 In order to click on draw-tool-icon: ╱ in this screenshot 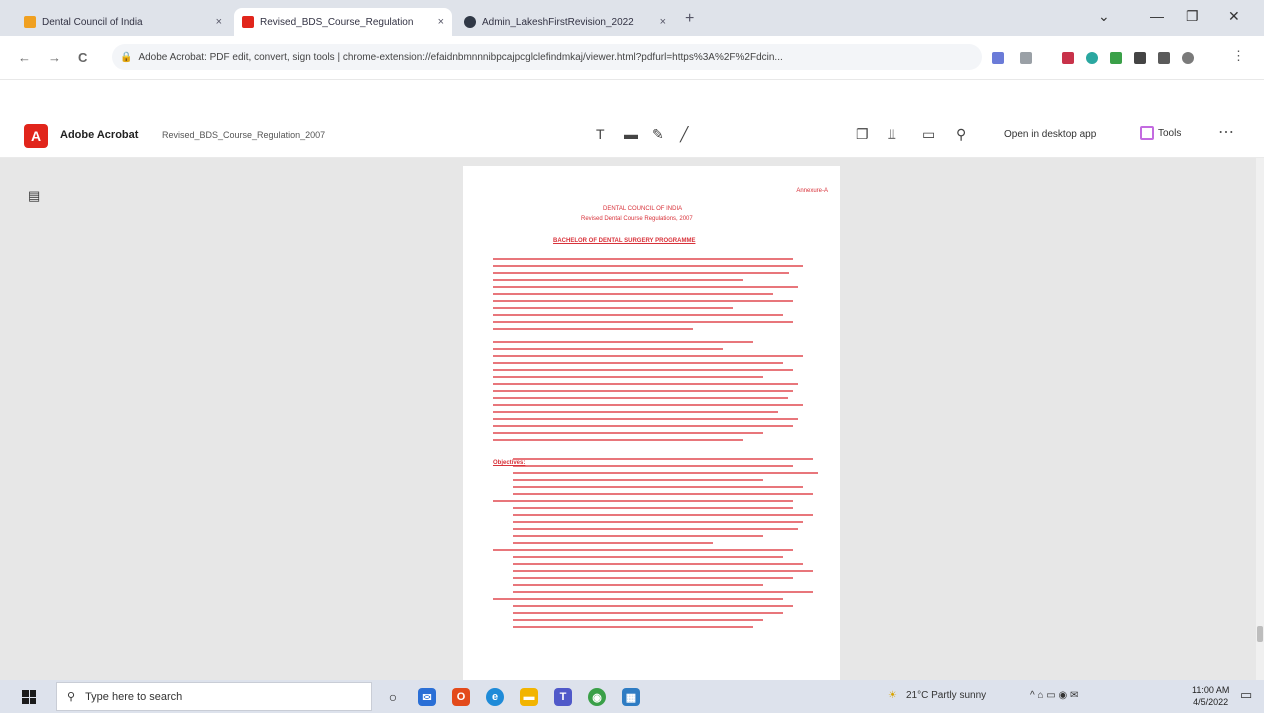, I will do `click(684, 134)`.